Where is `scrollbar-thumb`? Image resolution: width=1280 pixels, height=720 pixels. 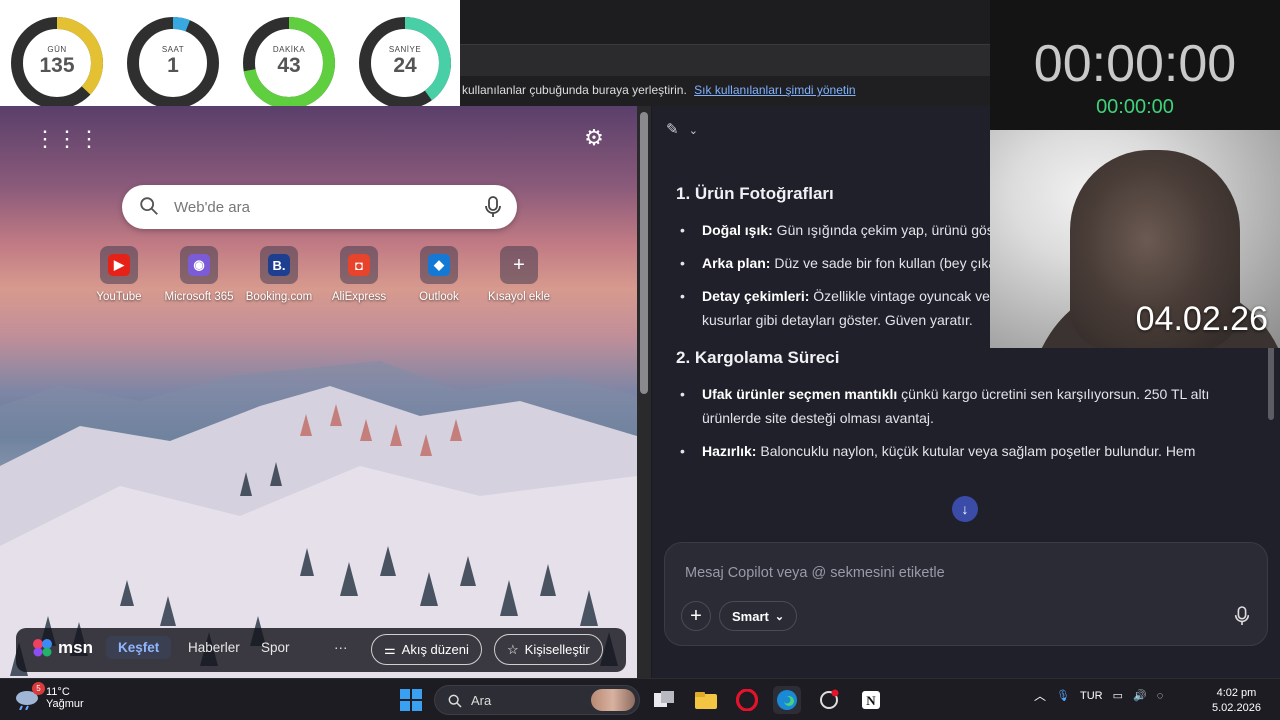 scrollbar-thumb is located at coordinates (644, 253).